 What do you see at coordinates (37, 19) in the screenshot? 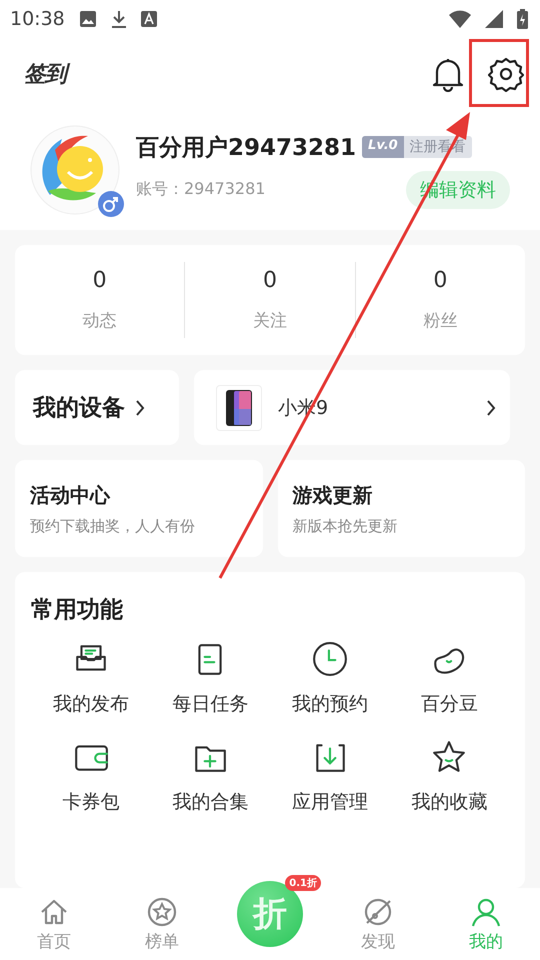
I see `status-time: 10:38` at bounding box center [37, 19].